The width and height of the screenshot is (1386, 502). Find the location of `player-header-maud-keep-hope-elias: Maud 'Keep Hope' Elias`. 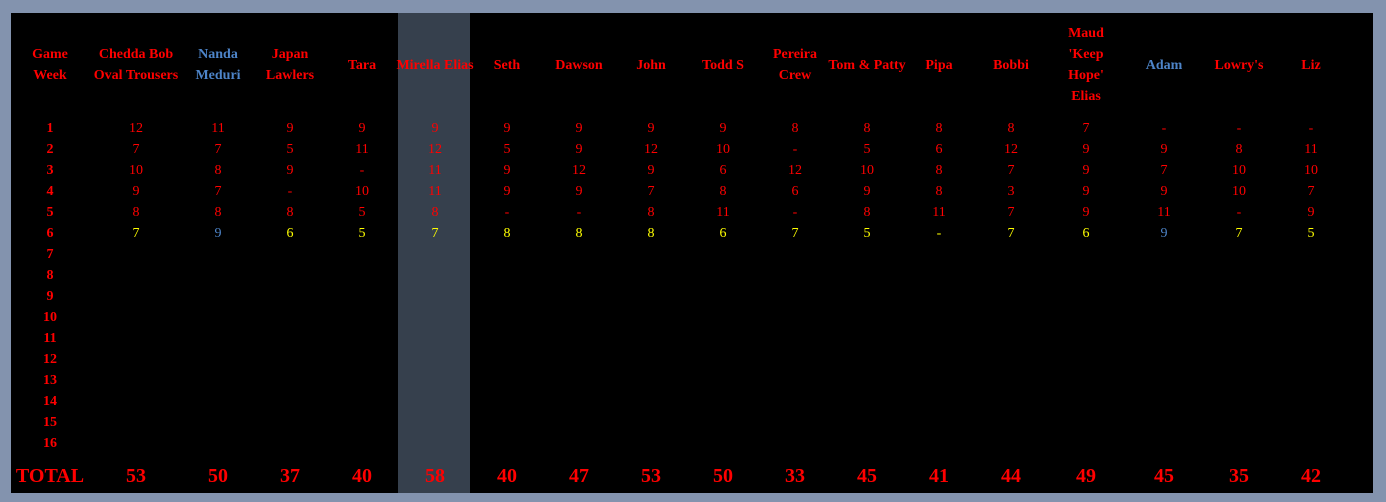

player-header-maud-keep-hope-elias: Maud 'Keep Hope' Elias is located at coordinates (1086, 65).